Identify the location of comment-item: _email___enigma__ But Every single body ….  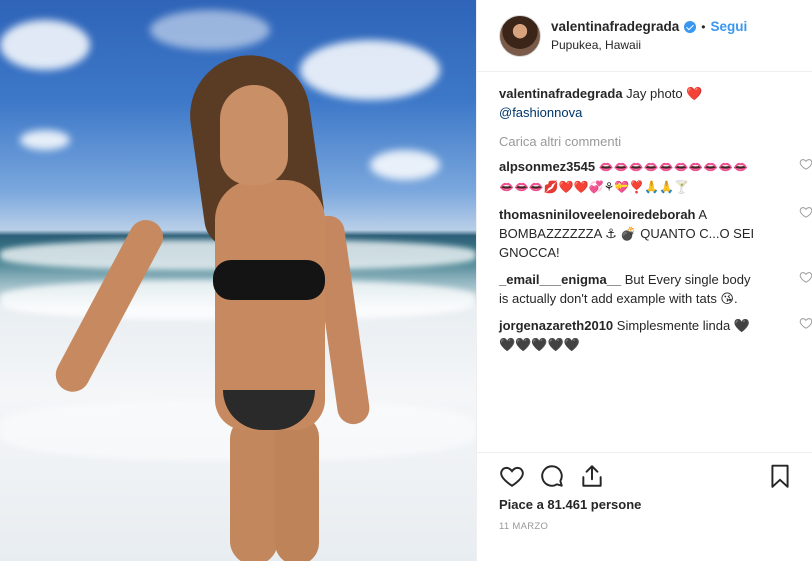
(655, 289).